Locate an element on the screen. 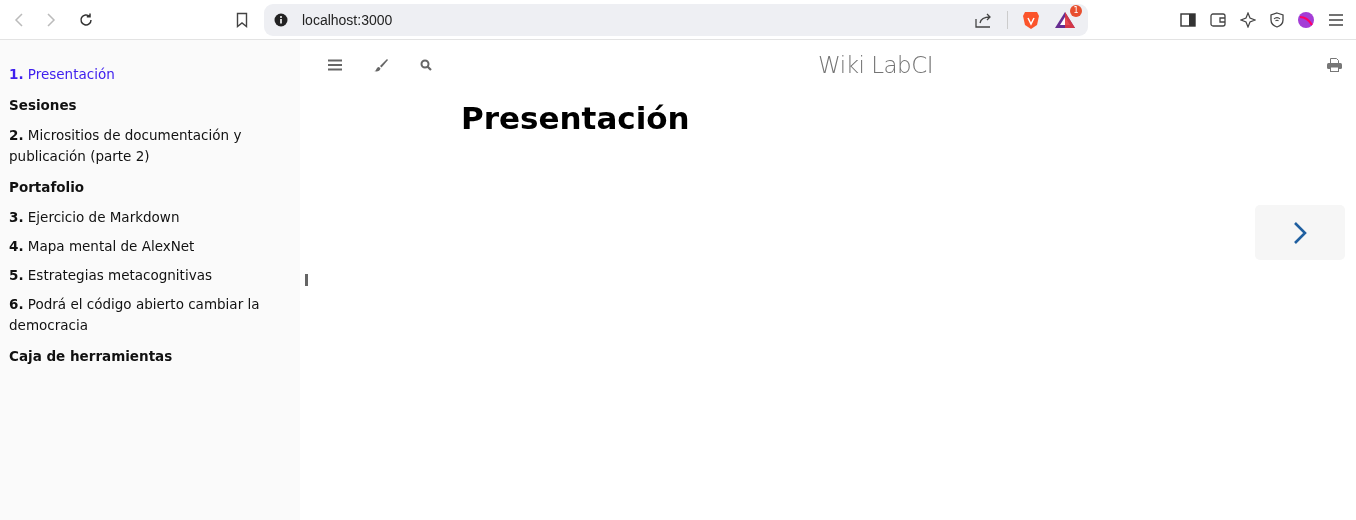 This screenshot has width=1356, height=520. chapter-link: 1. Presentación is located at coordinates (150, 74).